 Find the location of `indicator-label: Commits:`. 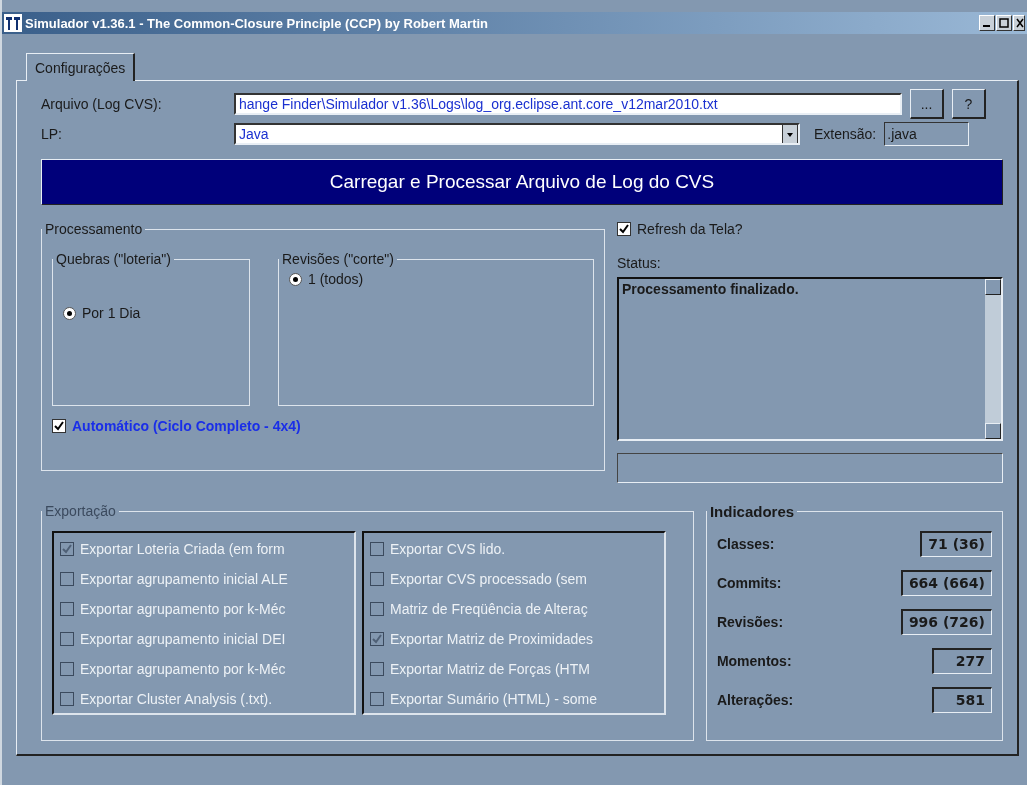

indicator-label: Commits: is located at coordinates (749, 582).